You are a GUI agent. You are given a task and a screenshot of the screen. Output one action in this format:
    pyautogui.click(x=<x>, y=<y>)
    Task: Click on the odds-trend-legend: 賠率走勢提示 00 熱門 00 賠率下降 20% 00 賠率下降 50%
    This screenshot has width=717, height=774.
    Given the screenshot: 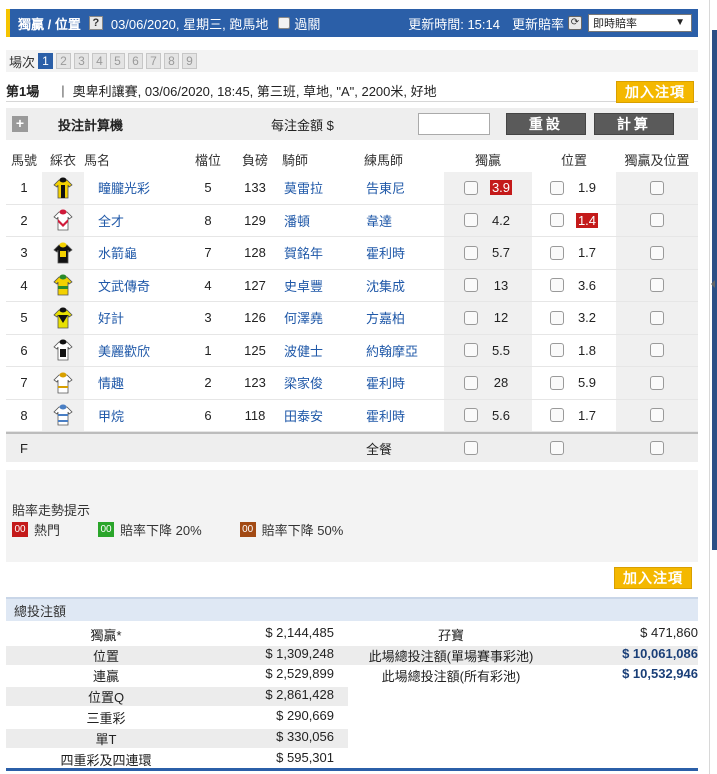 What is the action you would take?
    pyautogui.click(x=352, y=516)
    